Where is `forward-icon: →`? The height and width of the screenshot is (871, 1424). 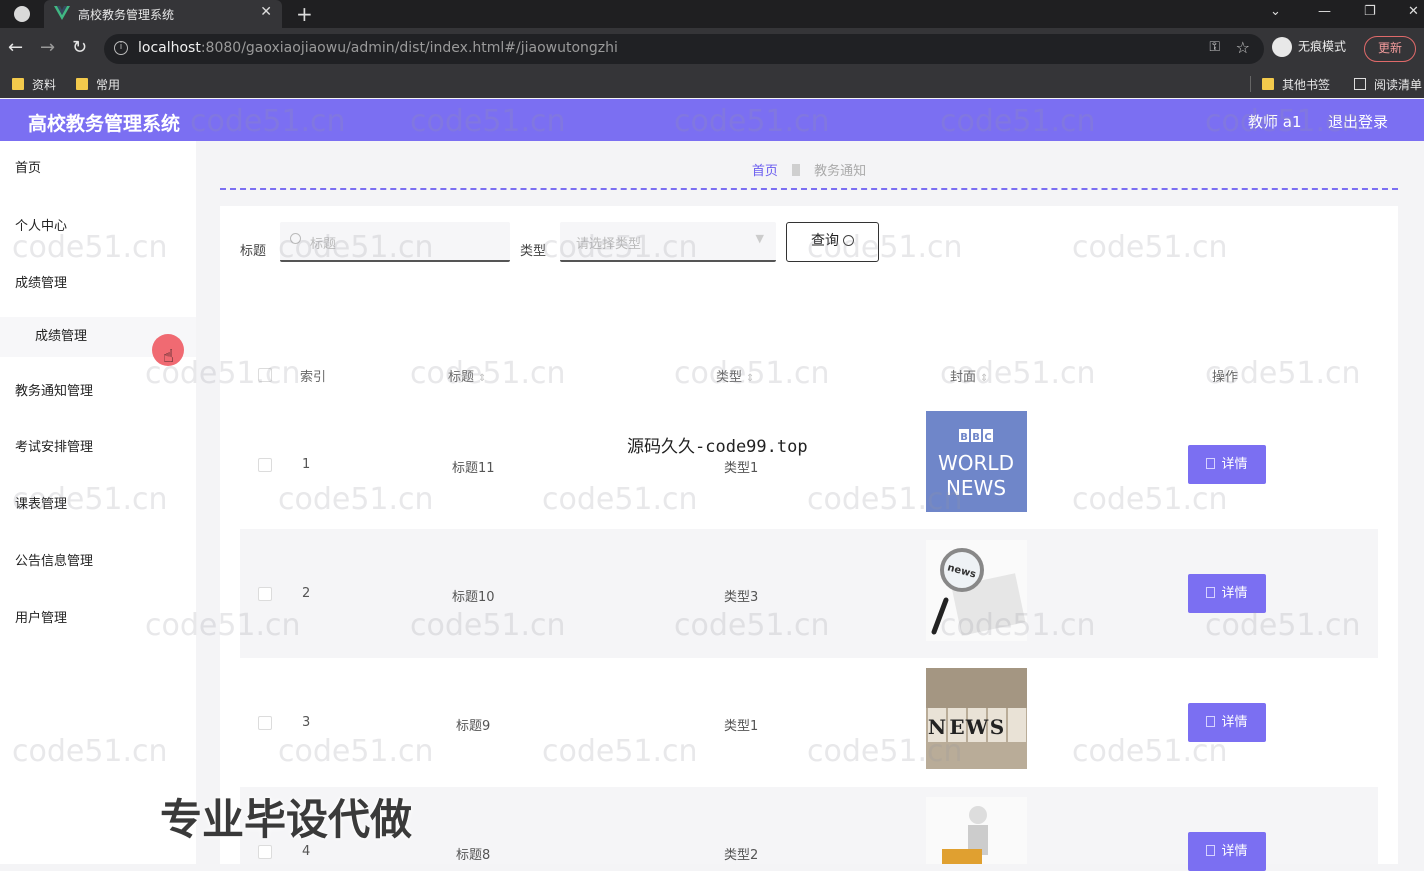
forward-icon: → is located at coordinates (47, 47).